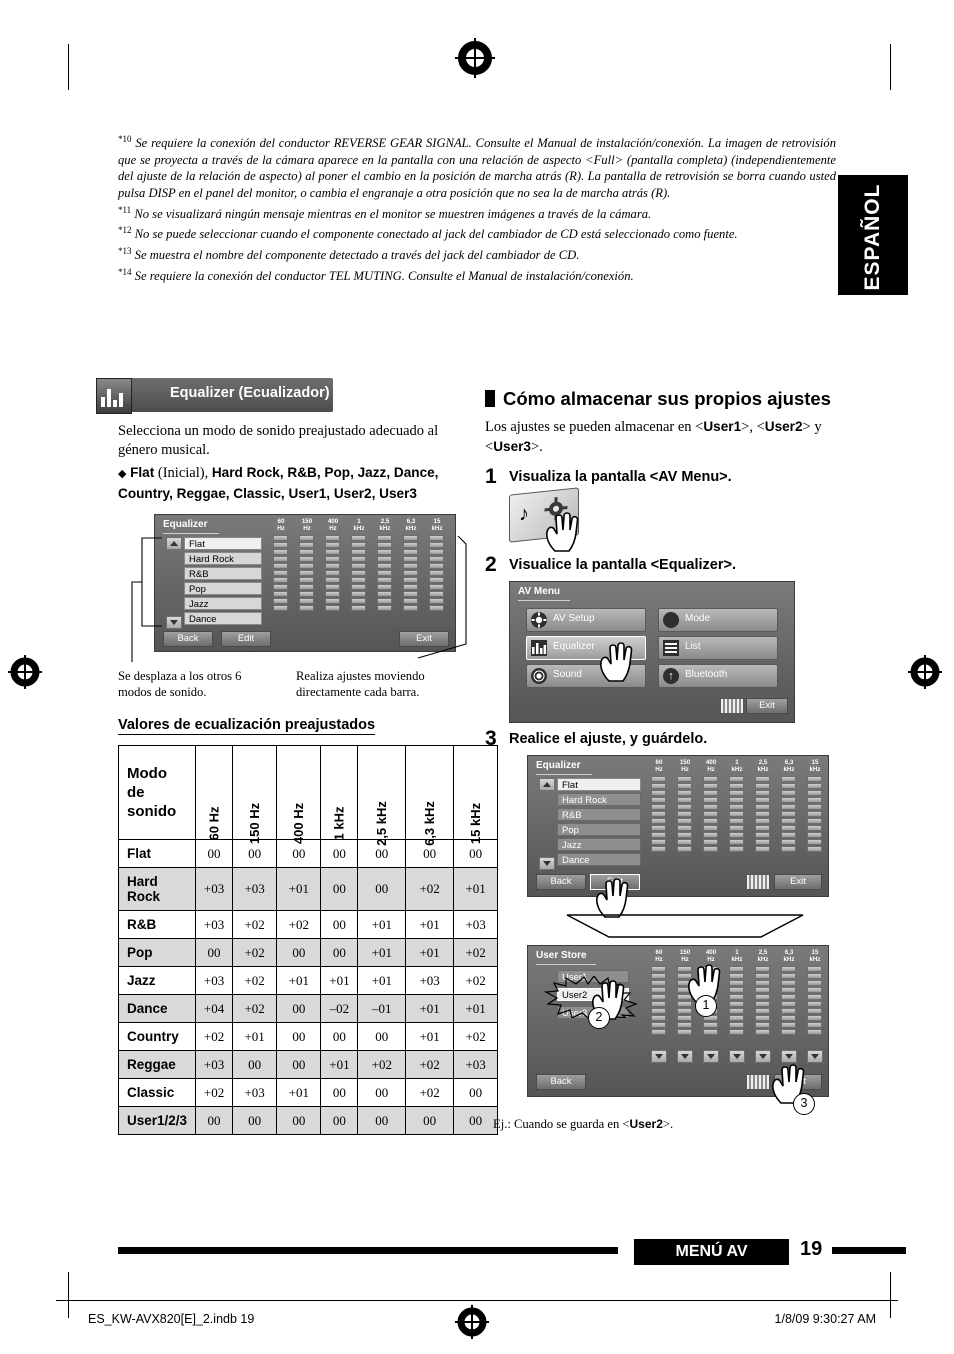 The height and width of the screenshot is (1354, 954). I want to click on av-menu-grip, so click(732, 706).